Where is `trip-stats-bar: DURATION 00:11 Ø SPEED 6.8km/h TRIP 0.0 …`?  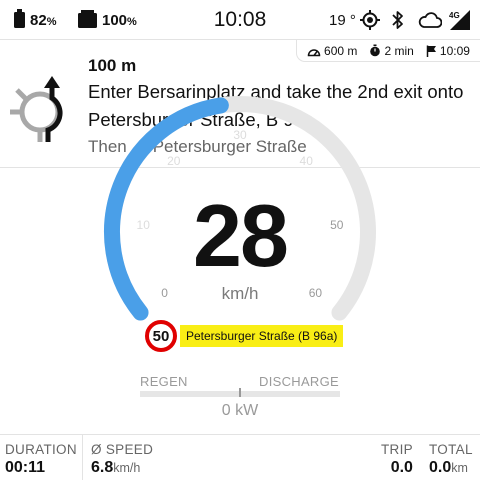
trip-stats-bar: DURATION 00:11 Ø SPEED 6.8km/h TRIP 0.0 … is located at coordinates (240, 457).